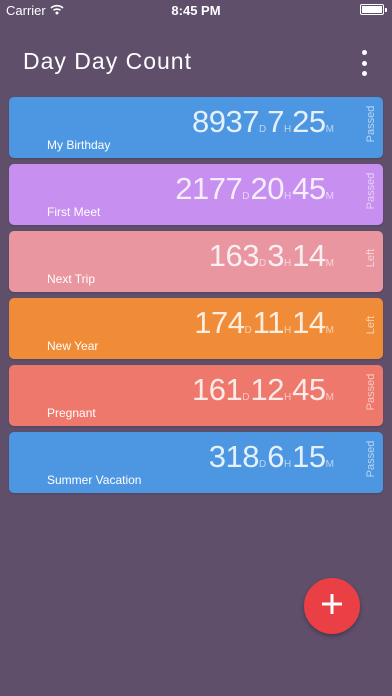 The image size is (392, 696). I want to click on page-title: Day Day Count, so click(107, 61).